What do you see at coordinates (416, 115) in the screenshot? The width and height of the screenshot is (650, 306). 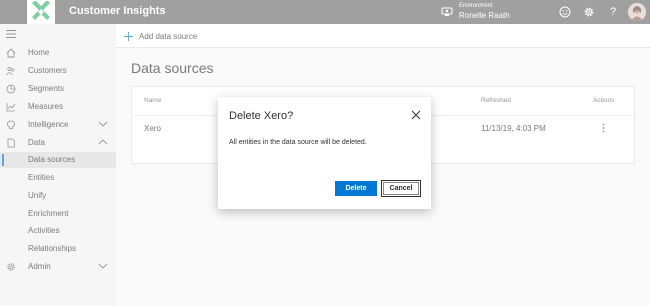 I see `close-icon` at bounding box center [416, 115].